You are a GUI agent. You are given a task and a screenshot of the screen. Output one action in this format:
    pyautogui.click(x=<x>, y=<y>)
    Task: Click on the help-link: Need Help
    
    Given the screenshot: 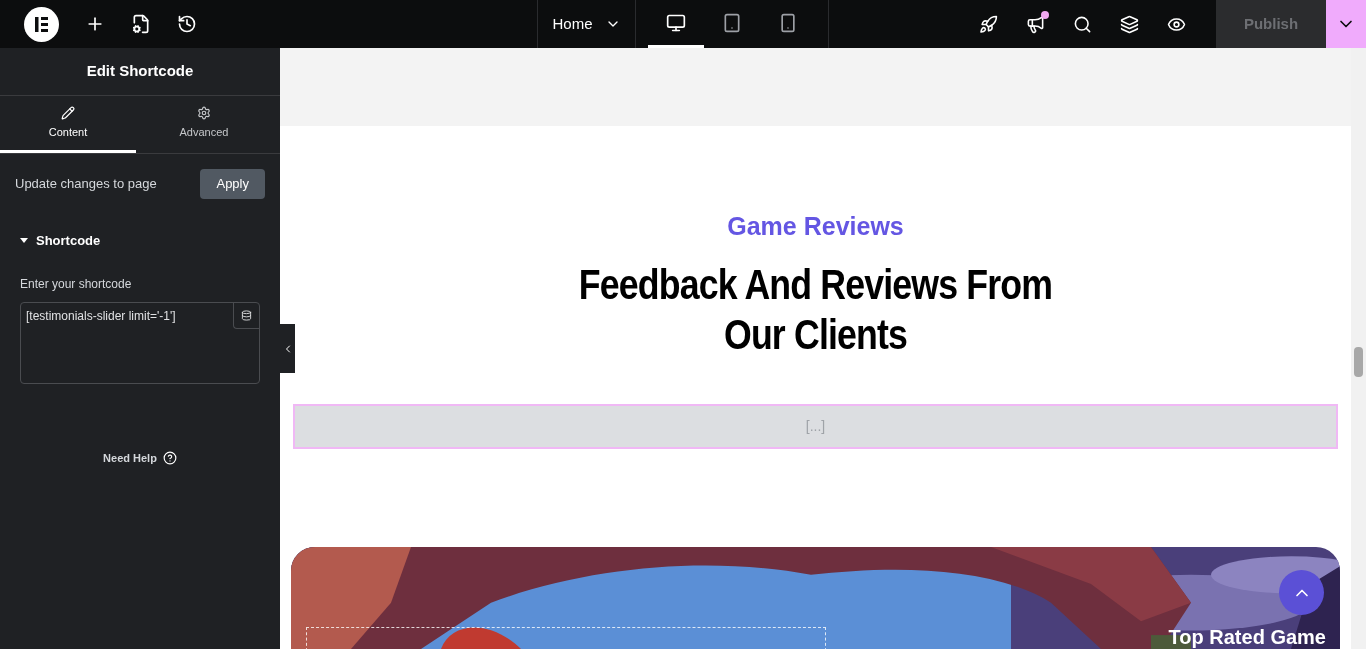 What is the action you would take?
    pyautogui.click(x=130, y=457)
    